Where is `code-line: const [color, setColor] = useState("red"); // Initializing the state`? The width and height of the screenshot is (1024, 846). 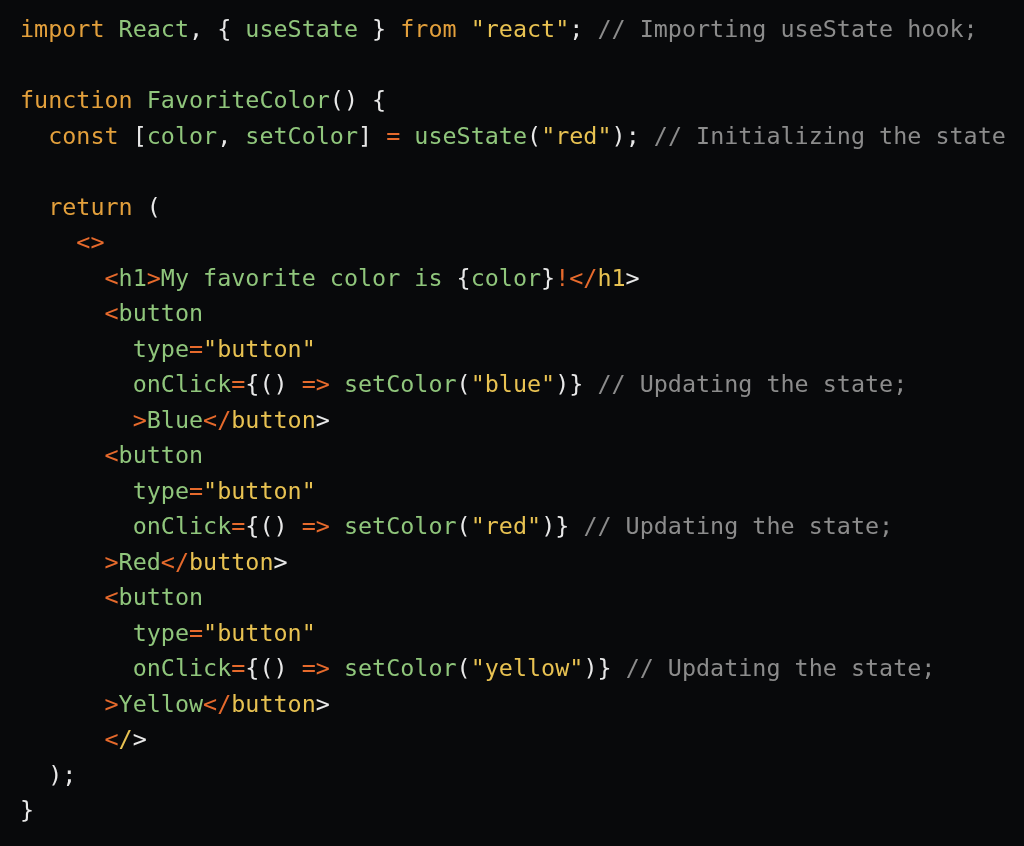
code-line: const [color, setColor] = useState("red"); // Initializing the state is located at coordinates (527, 136).